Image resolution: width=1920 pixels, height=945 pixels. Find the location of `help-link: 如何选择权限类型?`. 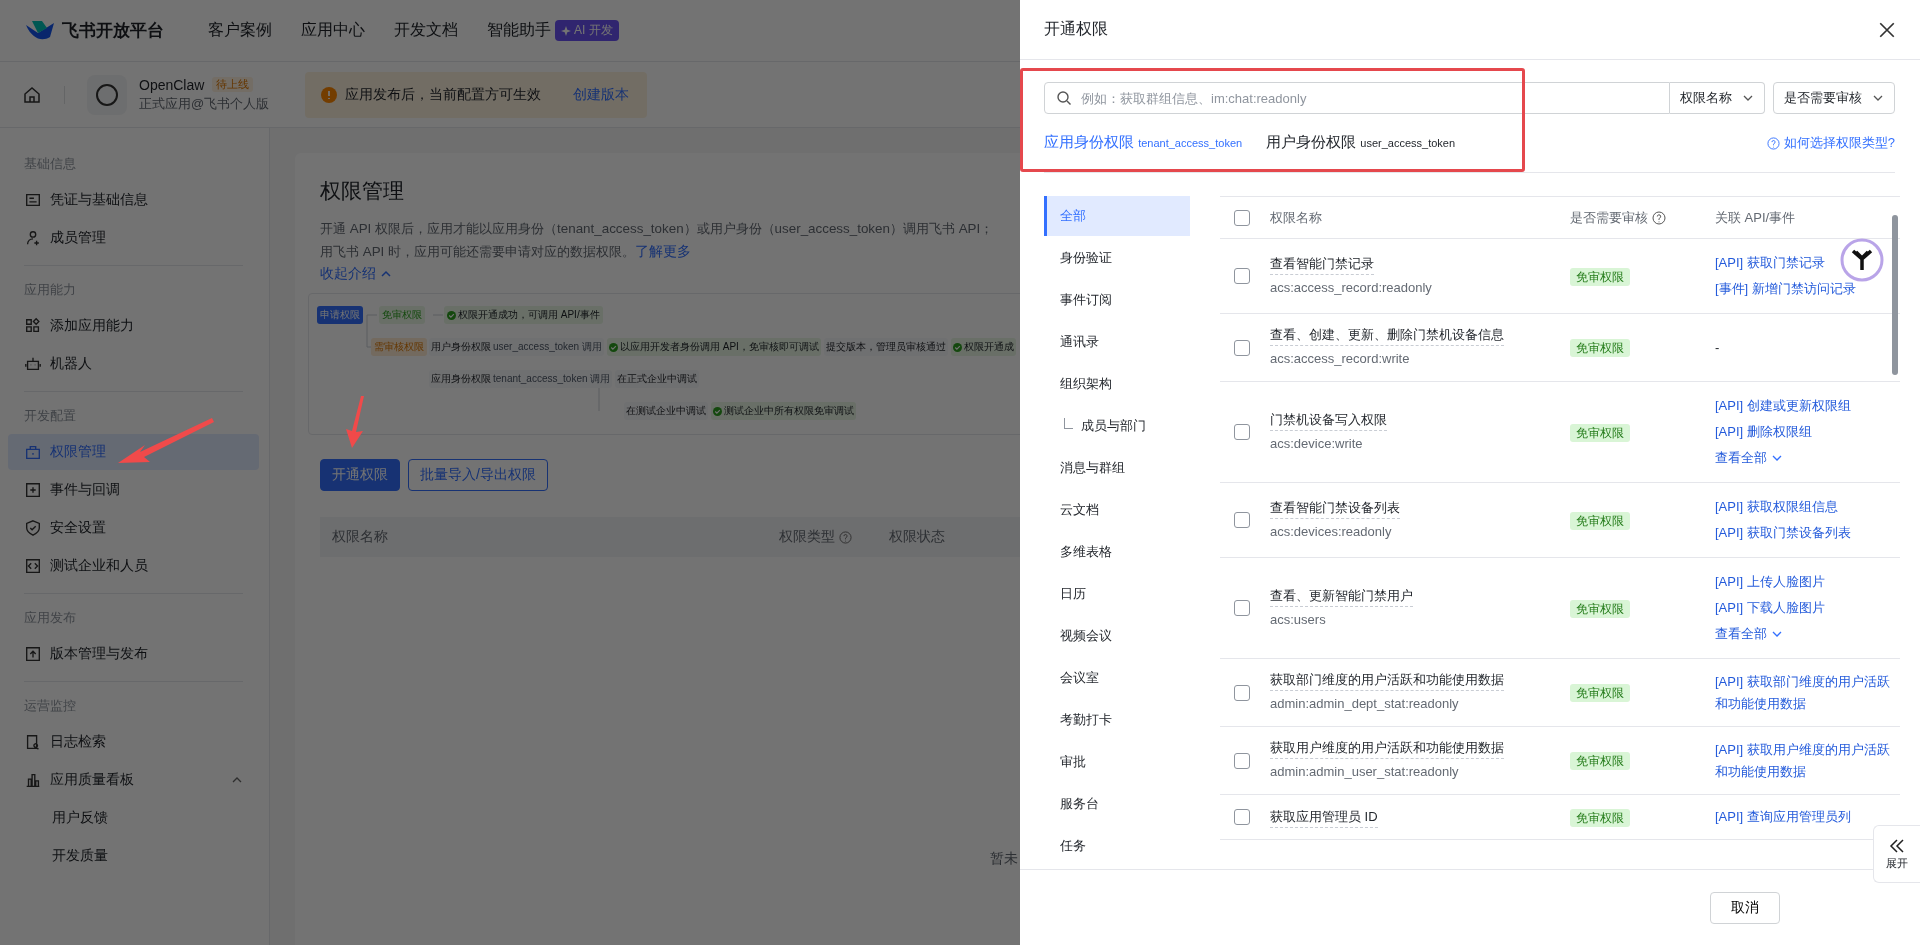

help-link: 如何选择权限类型? is located at coordinates (1830, 143).